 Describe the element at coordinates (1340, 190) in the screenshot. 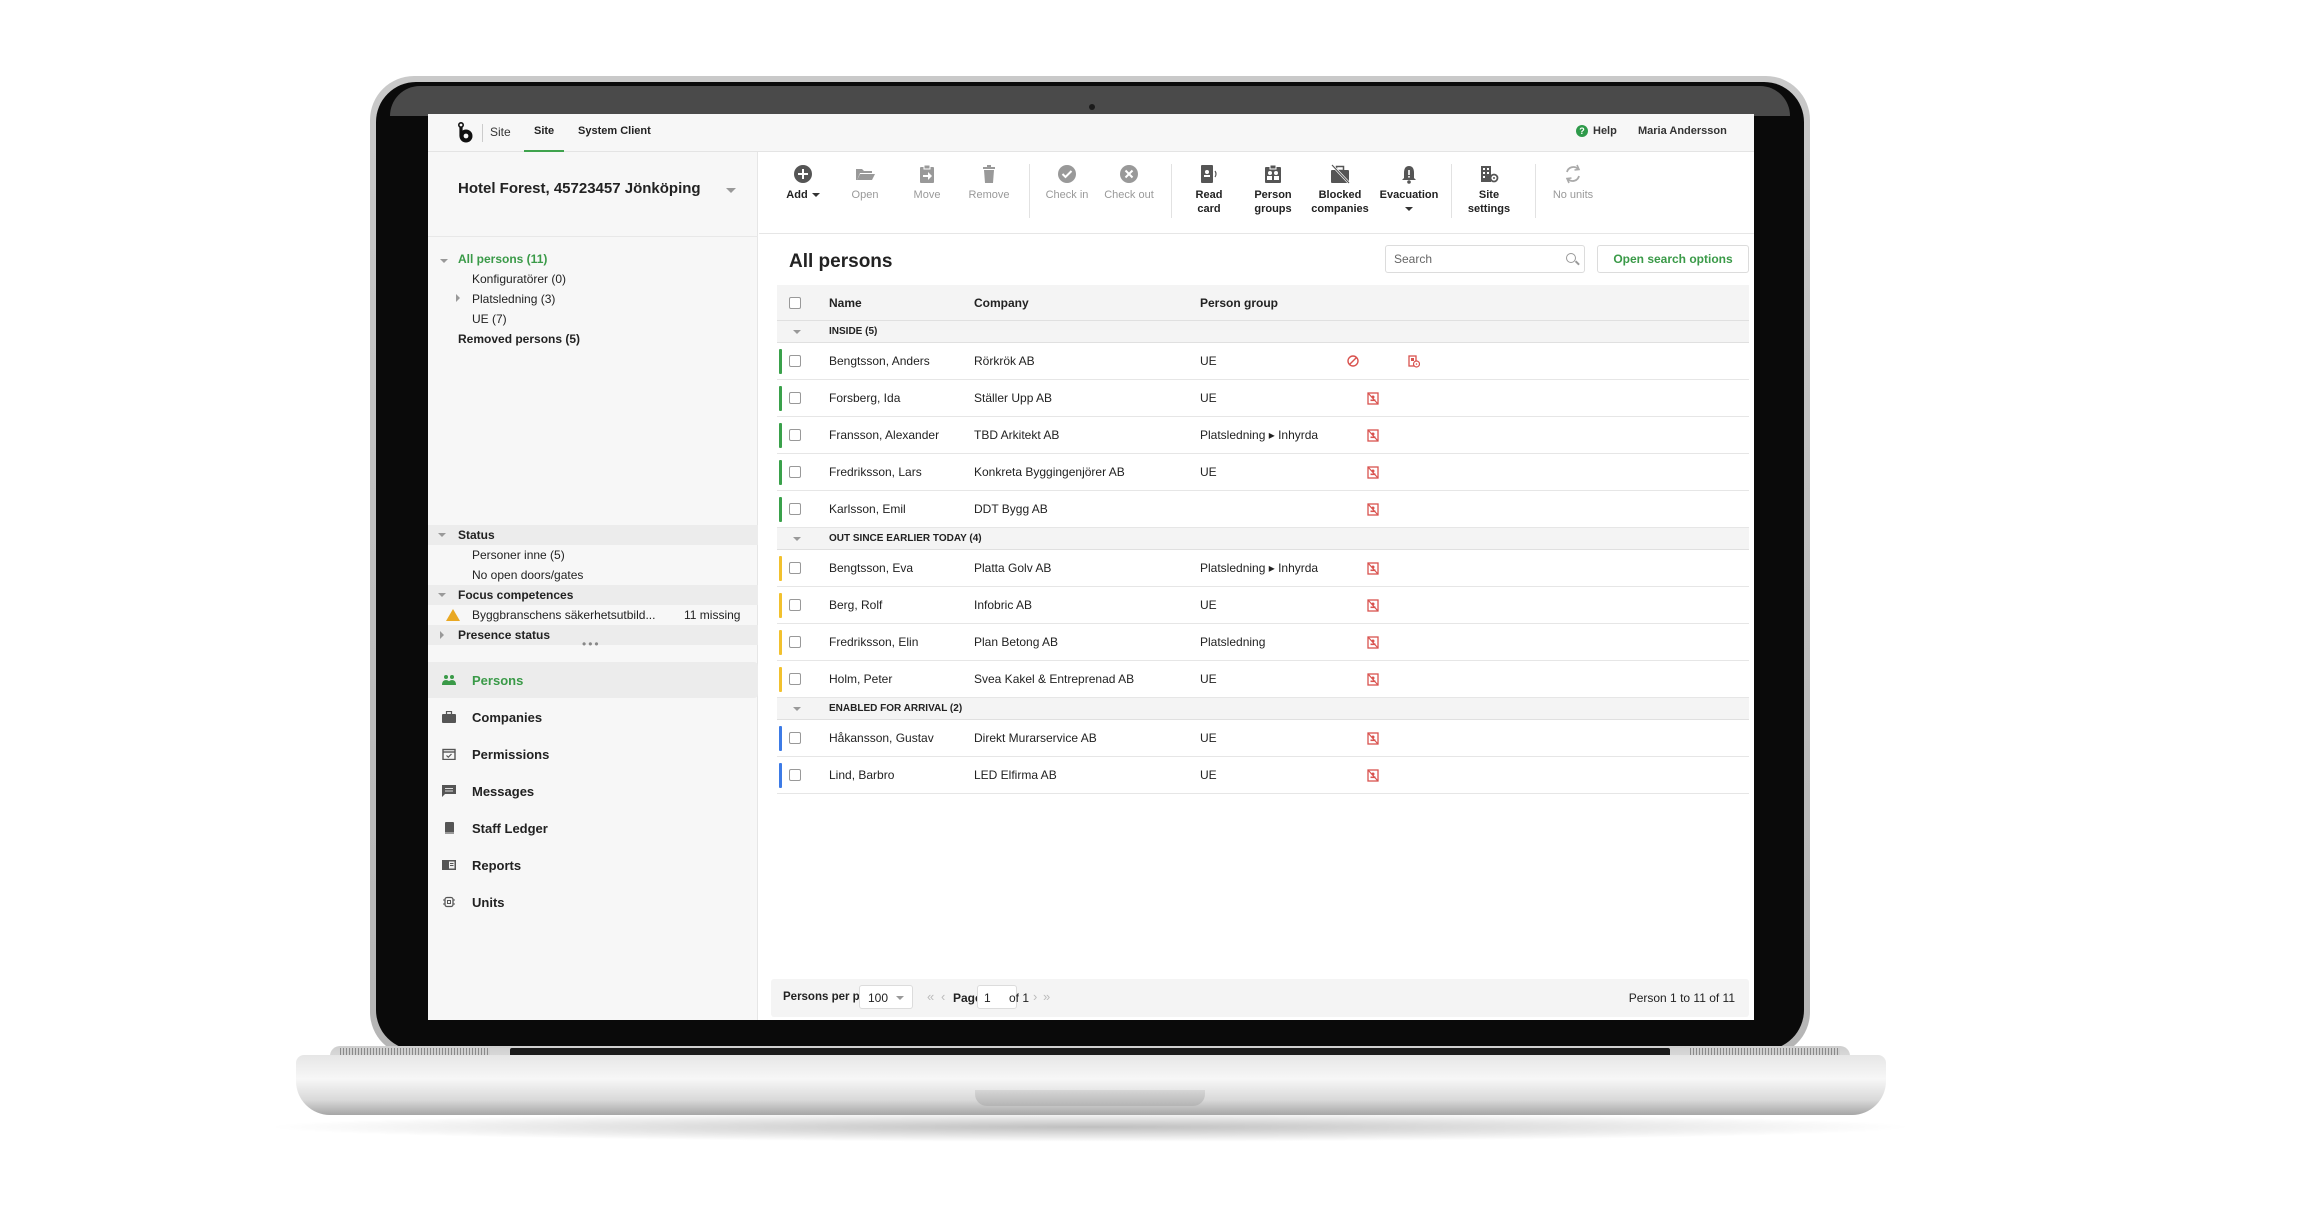

I see `blocked-companies-button: Blocked companies` at that location.